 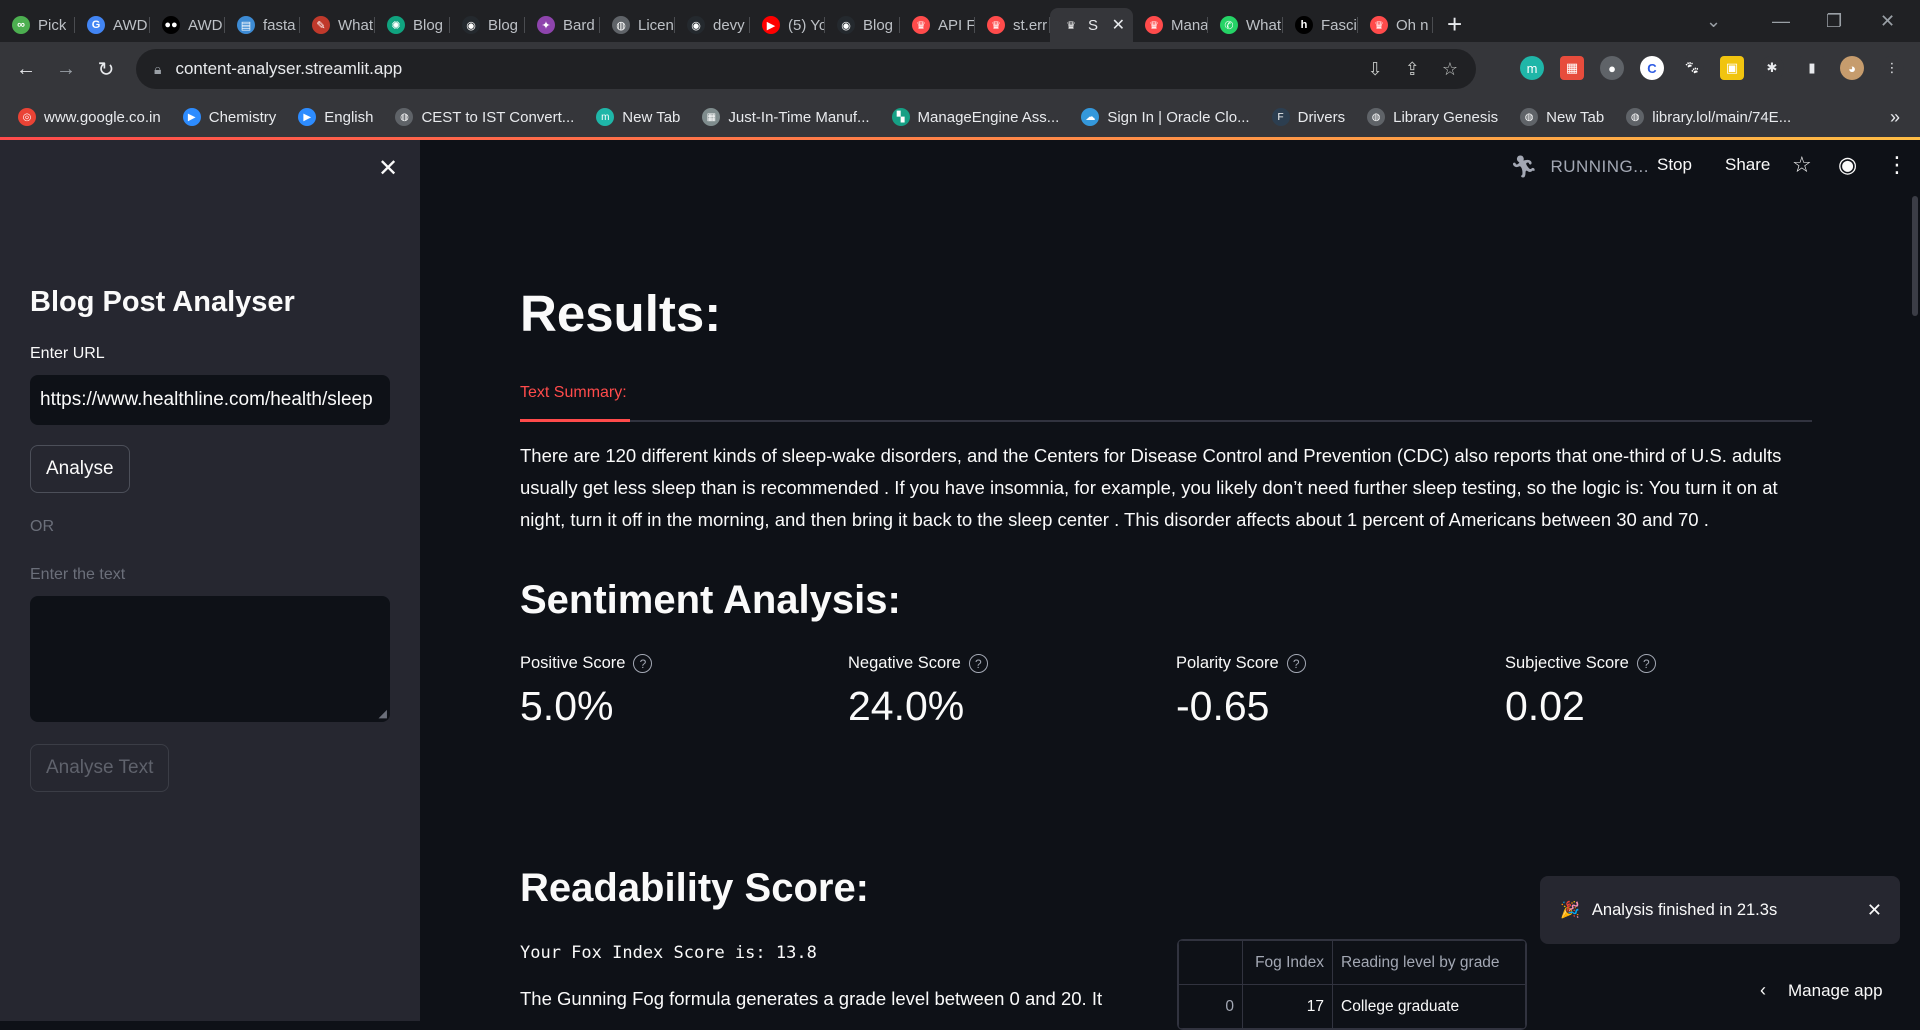 What do you see at coordinates (1210, 962) in the screenshot?
I see `column-header-index` at bounding box center [1210, 962].